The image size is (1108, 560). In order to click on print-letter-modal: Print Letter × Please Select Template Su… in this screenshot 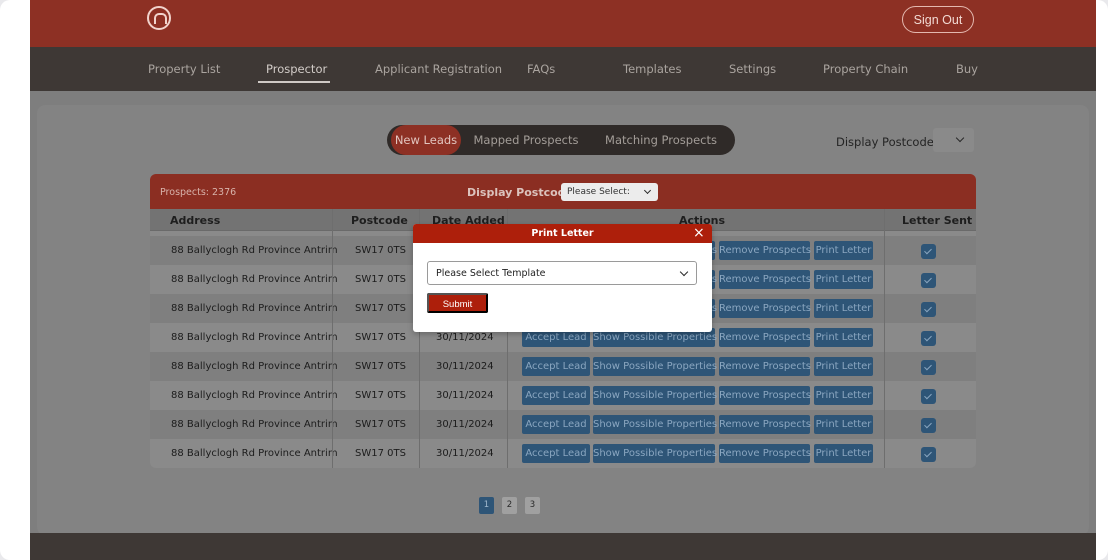, I will do `click(562, 278)`.